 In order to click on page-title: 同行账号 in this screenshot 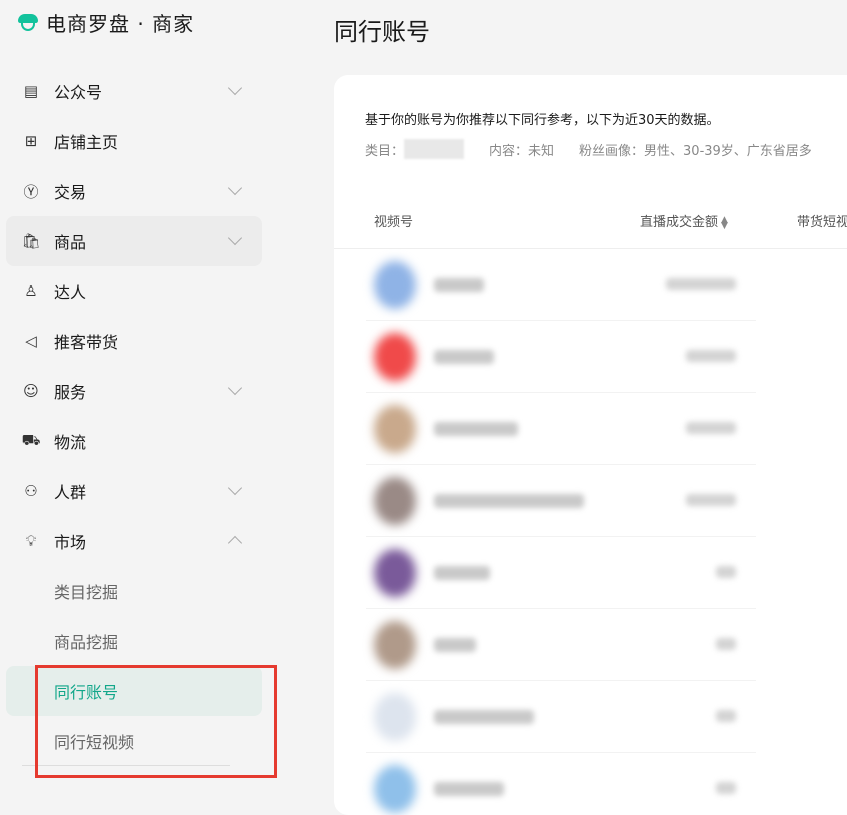, I will do `click(382, 32)`.